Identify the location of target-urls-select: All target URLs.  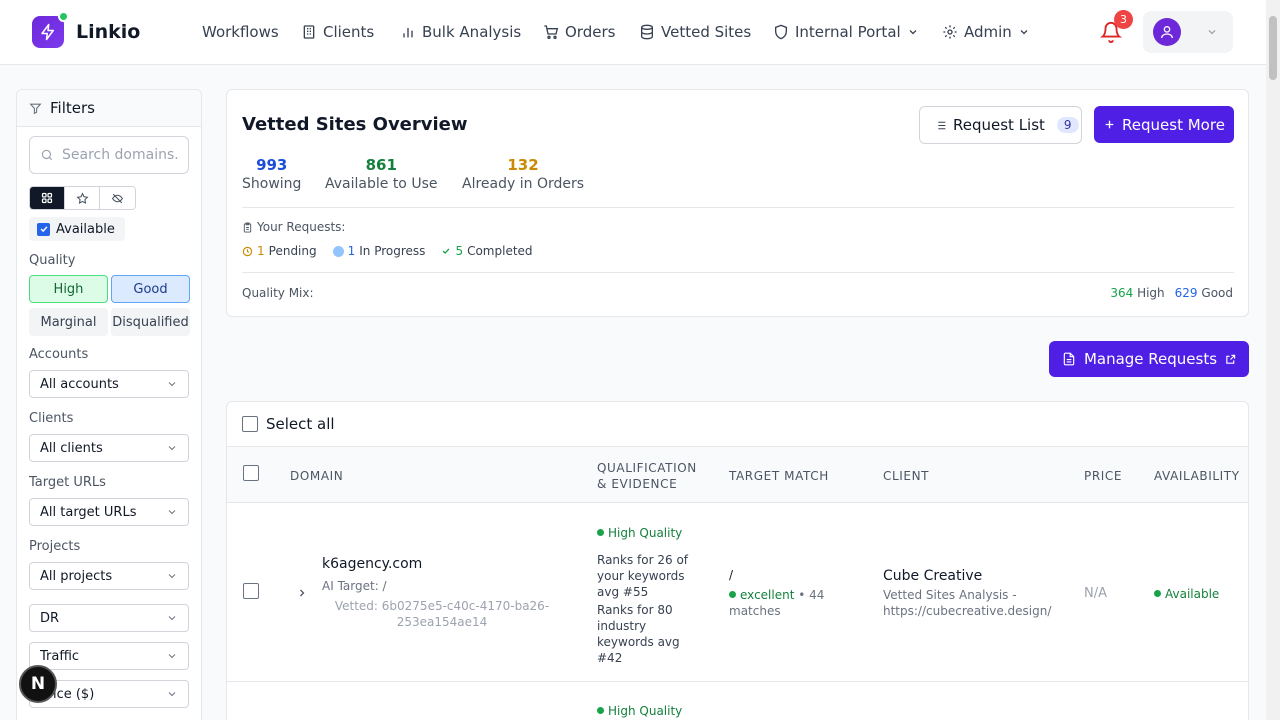
(109, 512).